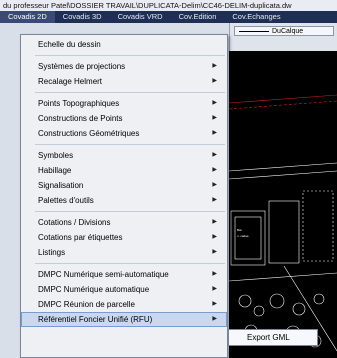  I want to click on menu-item-label: Signalisation, so click(61, 185).